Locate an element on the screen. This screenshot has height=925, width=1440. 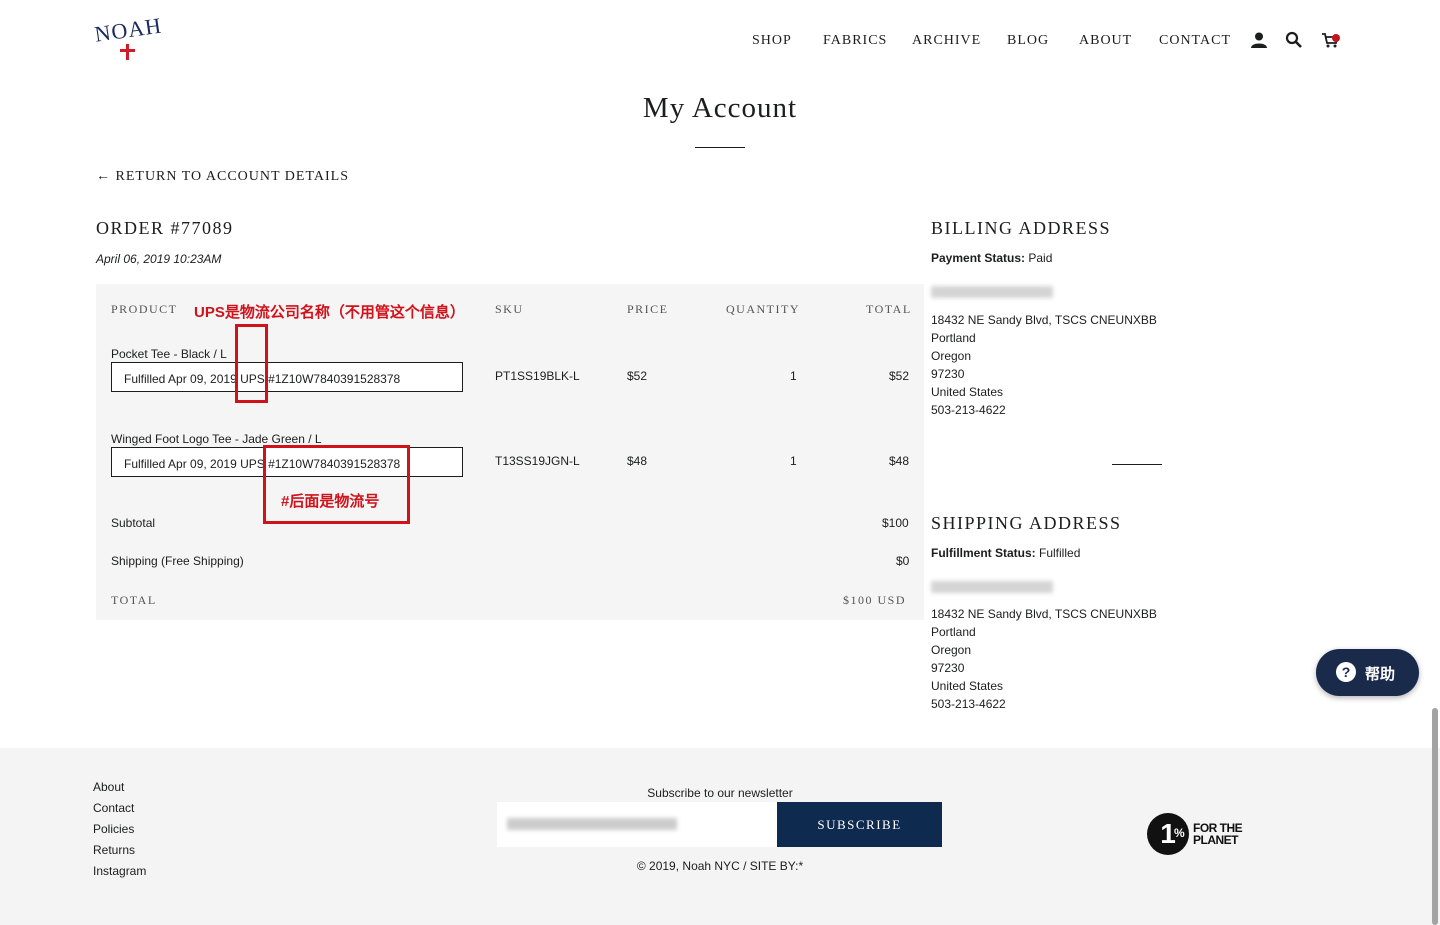
planet-badge-text: FOR THE PLANET is located at coordinates (1218, 834).